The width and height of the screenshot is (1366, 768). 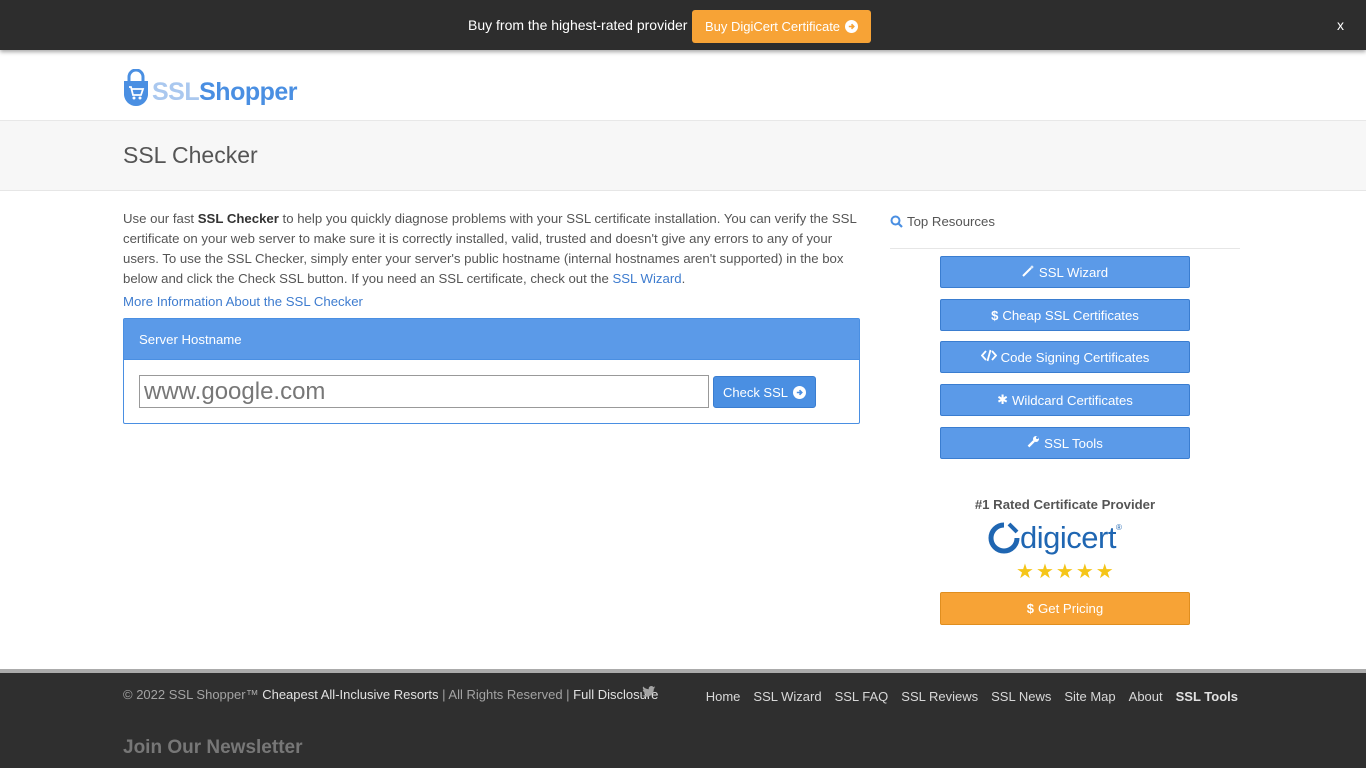 I want to click on buy-digicert-button: Buy DigiCert Certificate, so click(x=781, y=26).